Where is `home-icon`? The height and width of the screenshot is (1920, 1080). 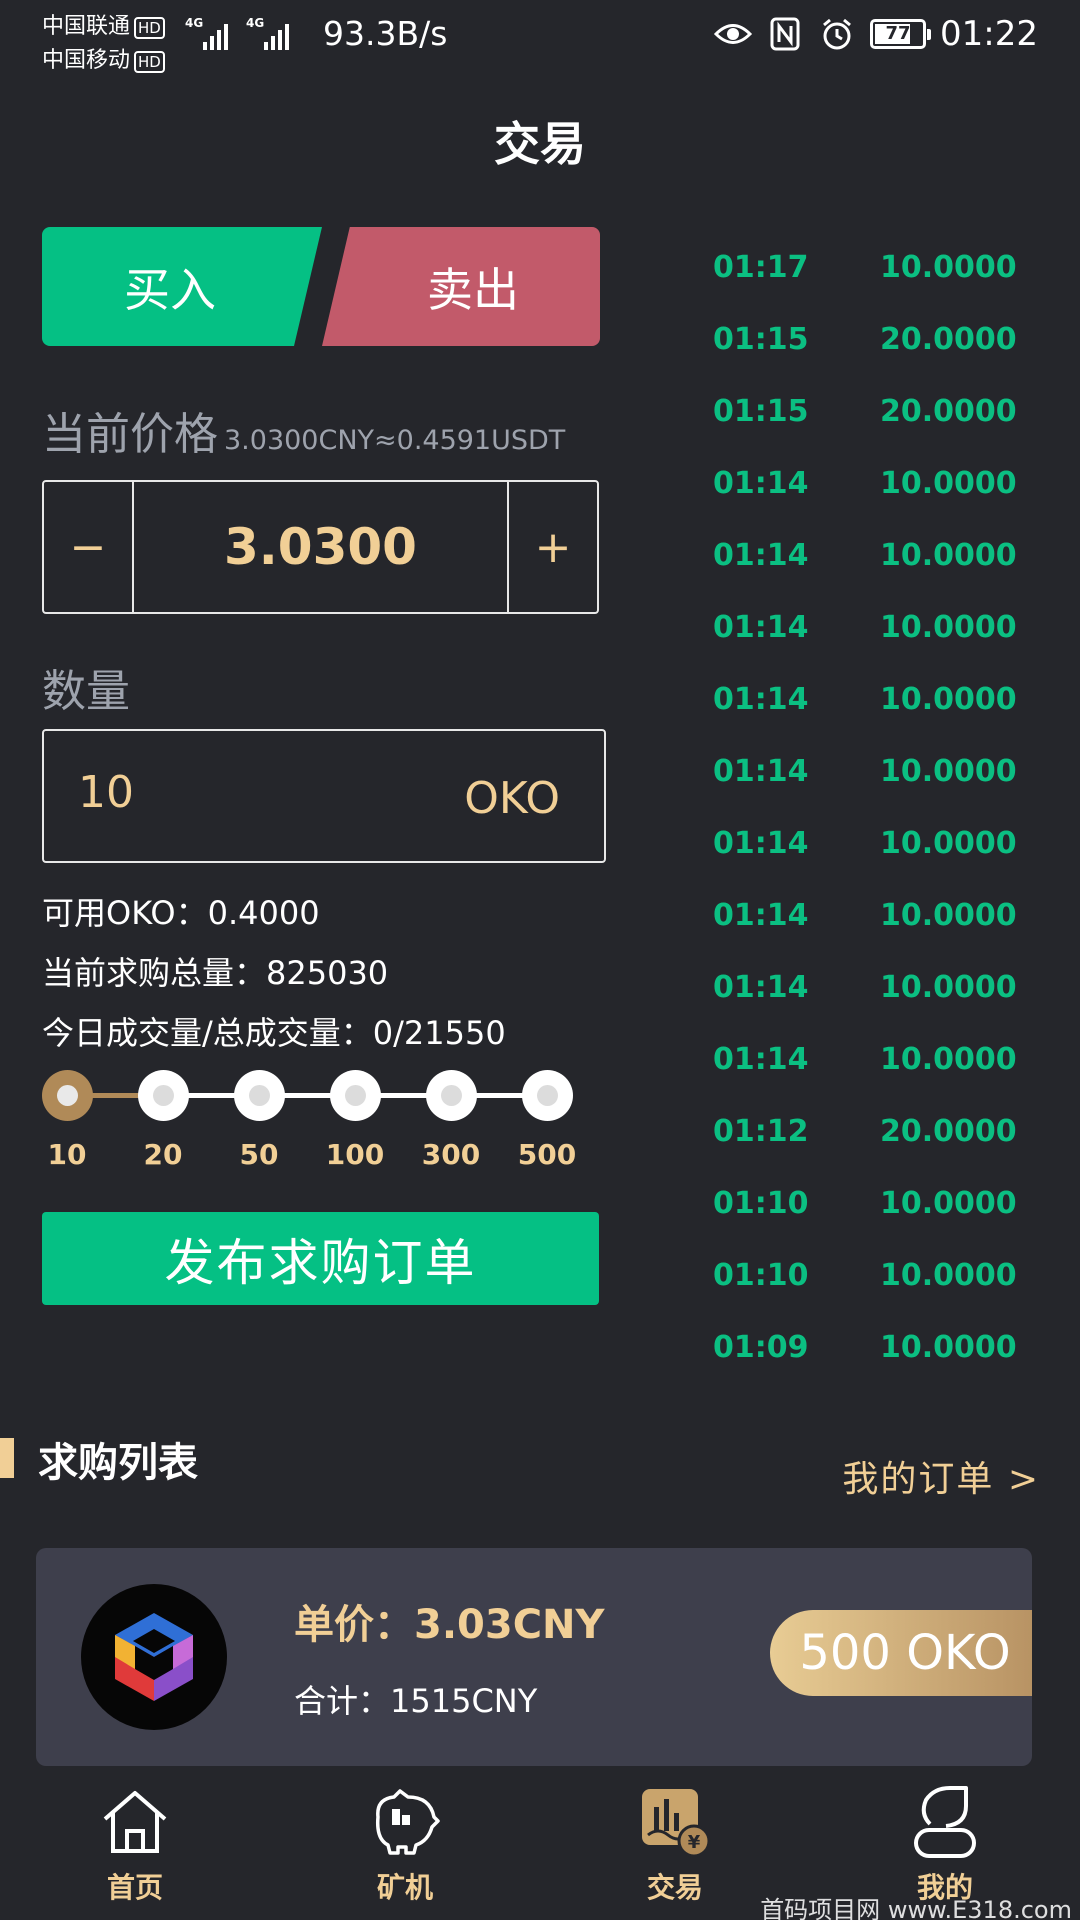
home-icon is located at coordinates (135, 1822).